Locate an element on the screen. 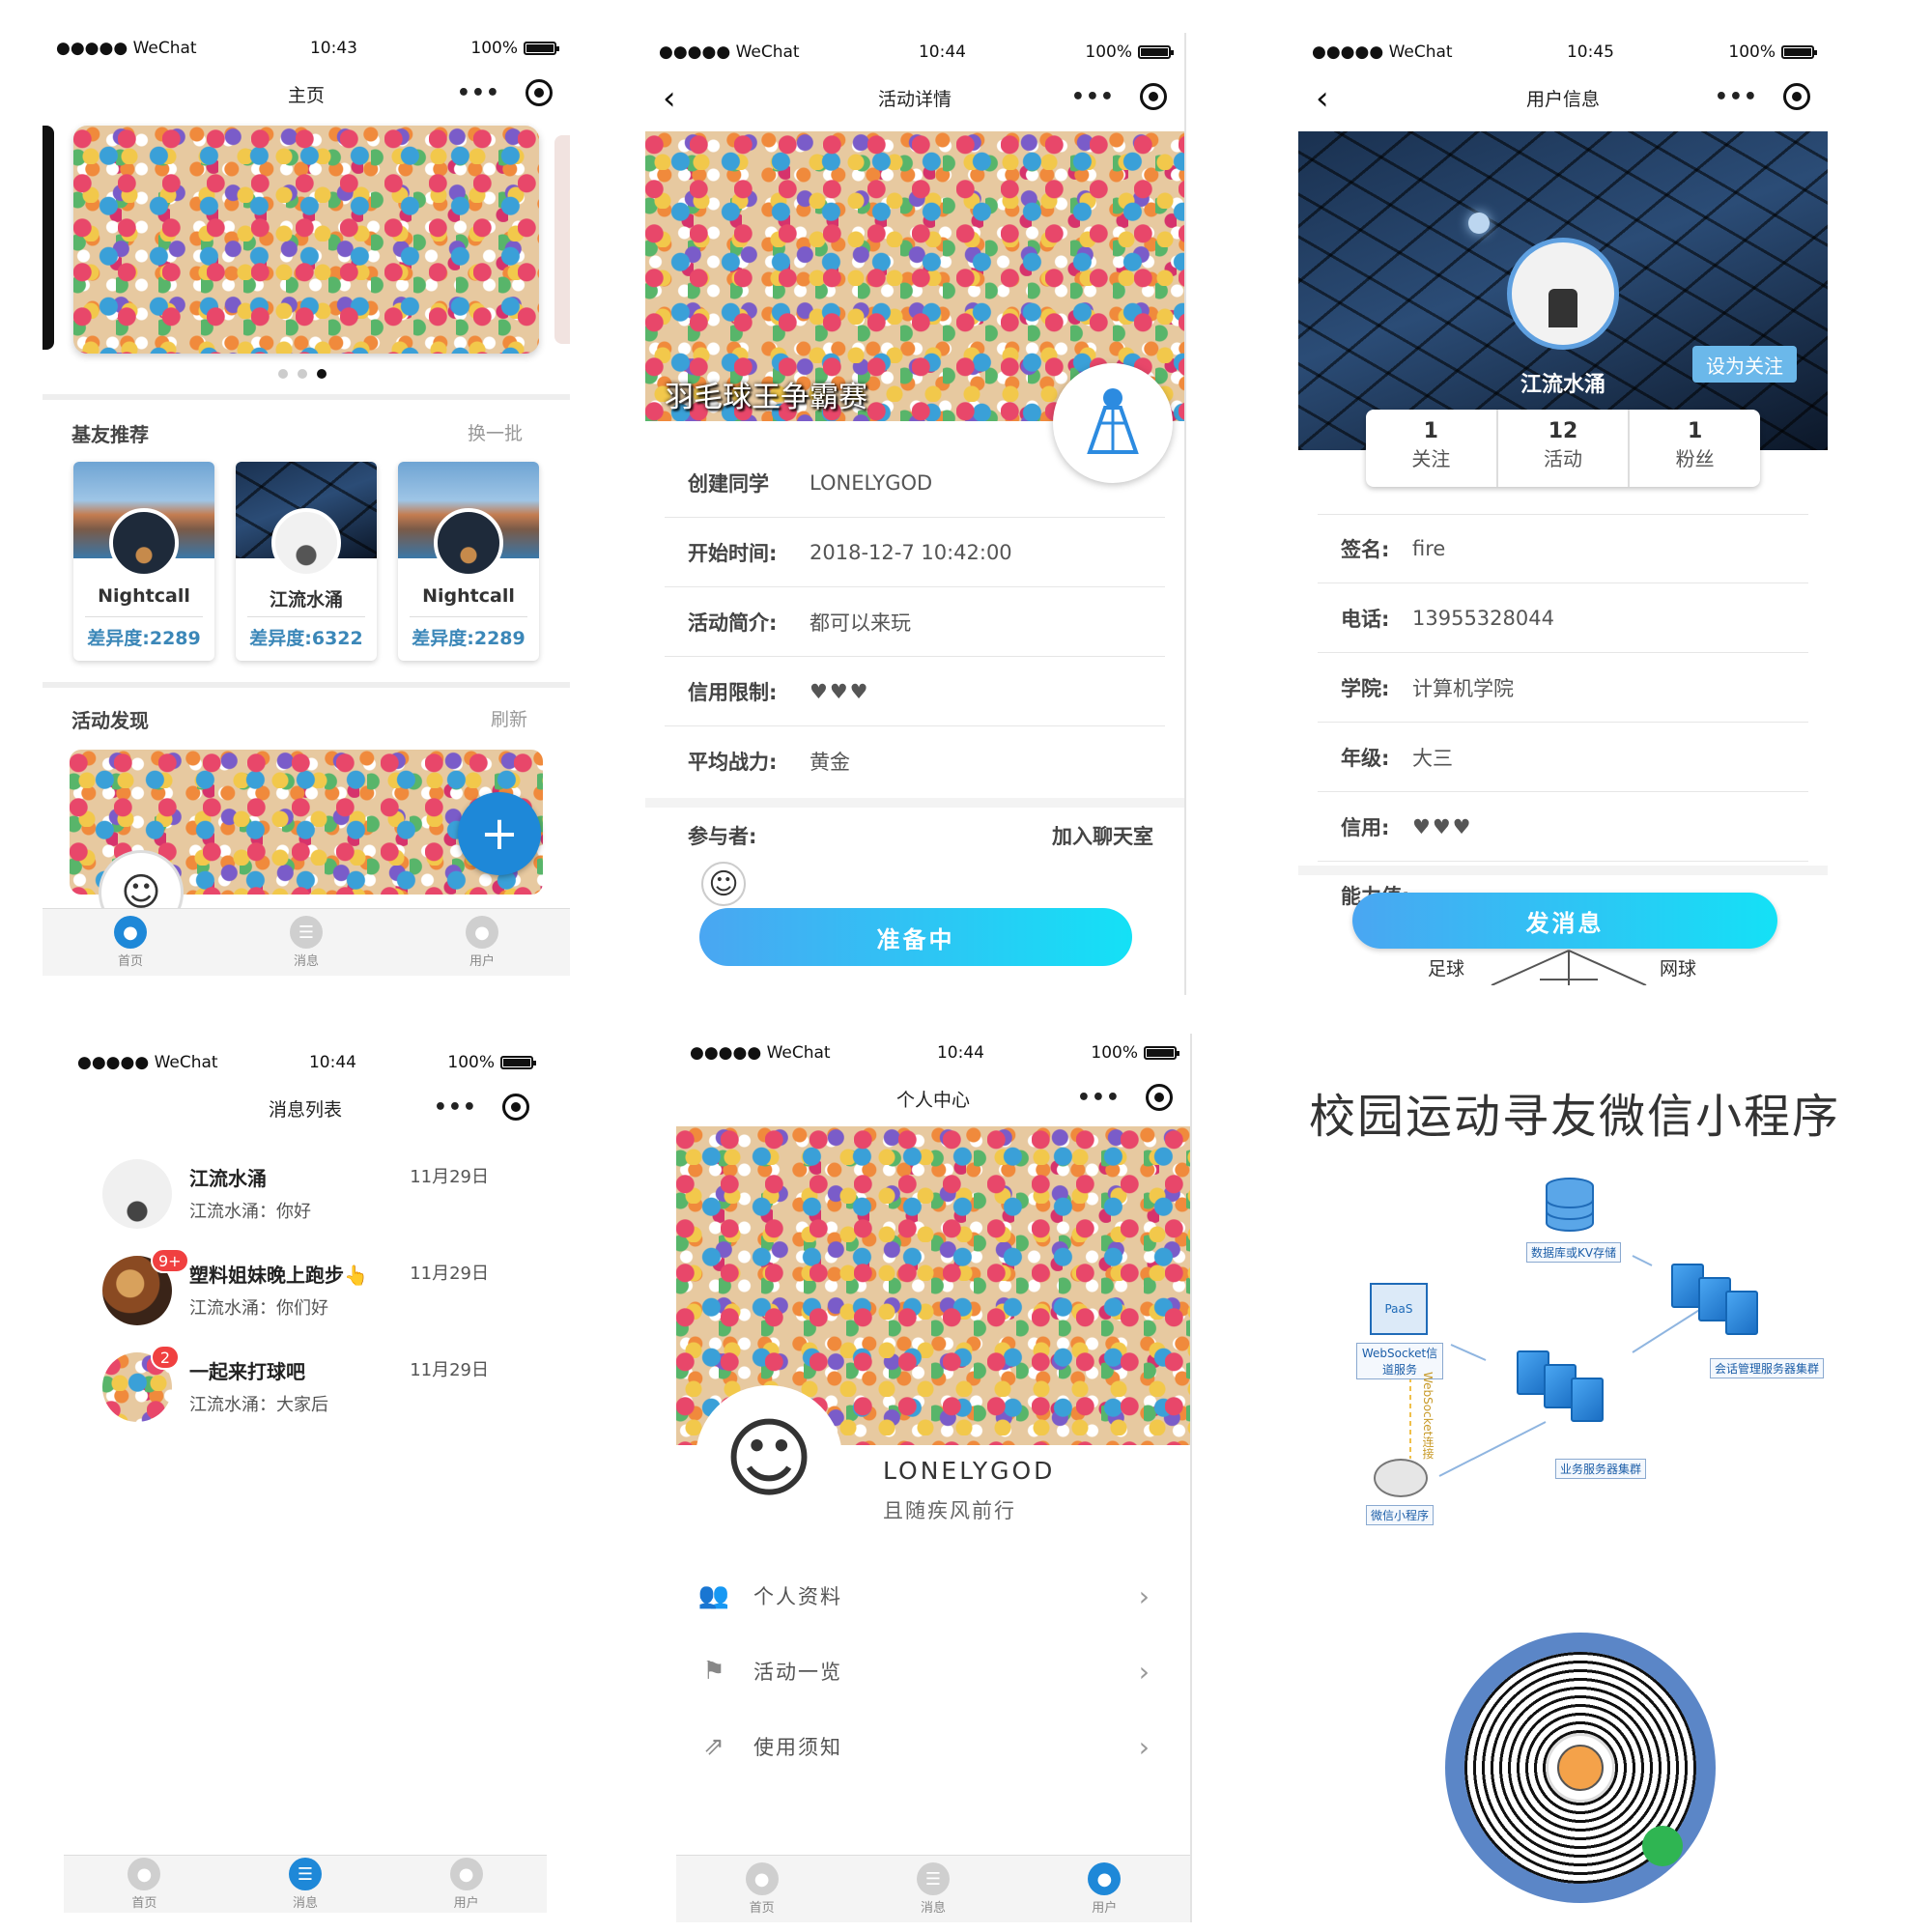 This screenshot has height=1932, width=1932. info-row: 年级: 大三 is located at coordinates (1563, 757).